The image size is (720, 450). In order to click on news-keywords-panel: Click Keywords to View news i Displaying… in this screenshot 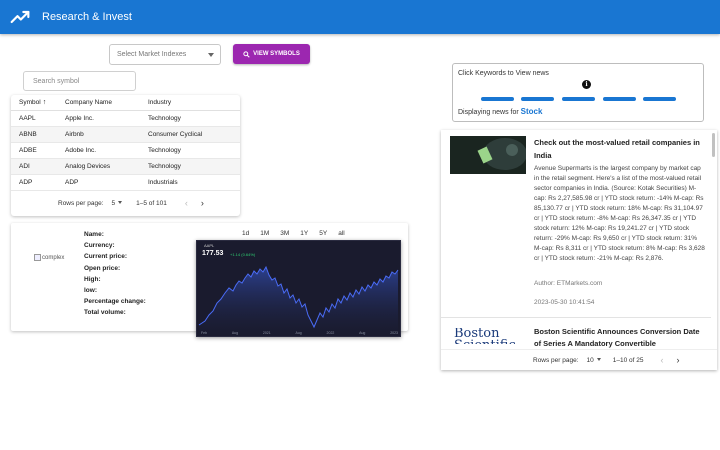, I will do `click(578, 92)`.